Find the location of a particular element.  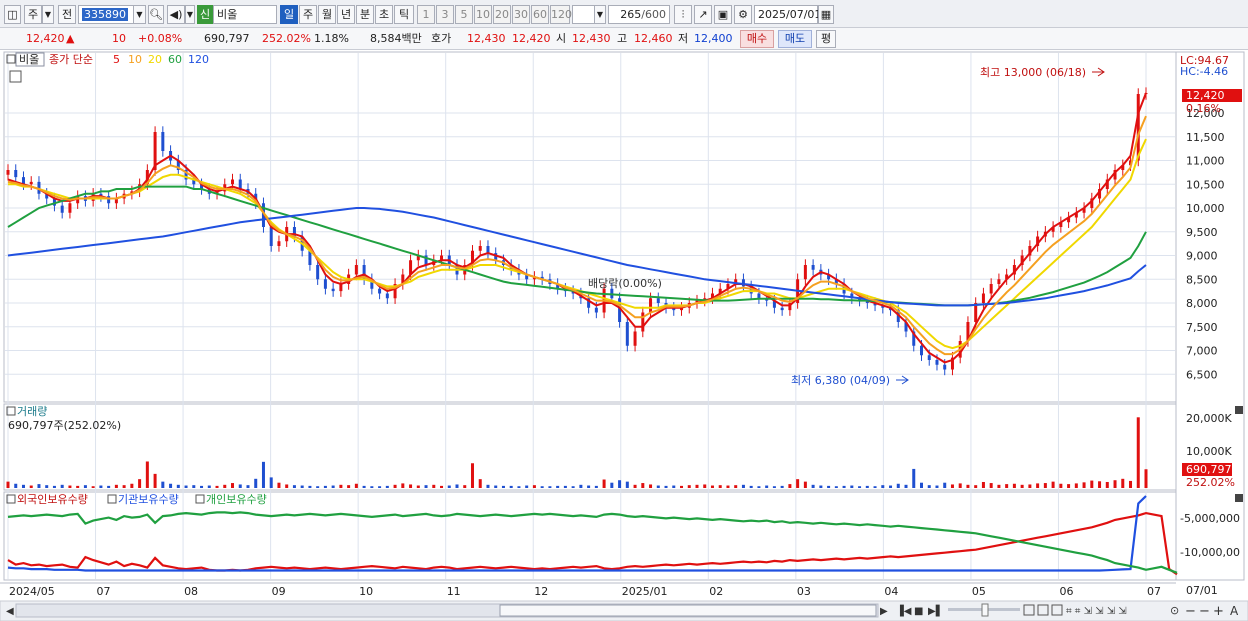

rewind-icon: ▐◀ is located at coordinates (904, 610).